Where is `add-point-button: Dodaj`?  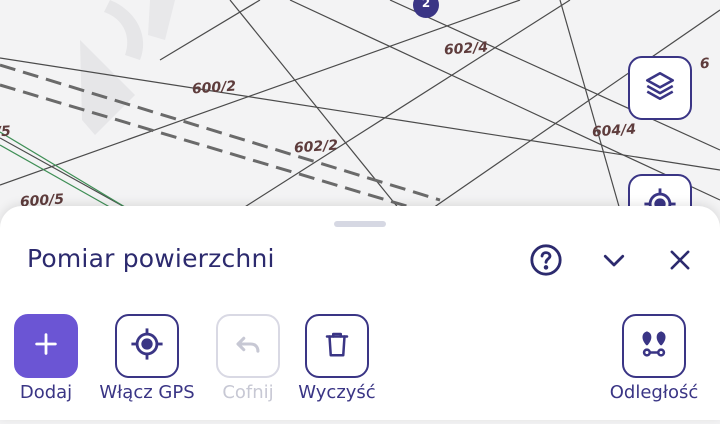 add-point-button: Dodaj is located at coordinates (49, 362).